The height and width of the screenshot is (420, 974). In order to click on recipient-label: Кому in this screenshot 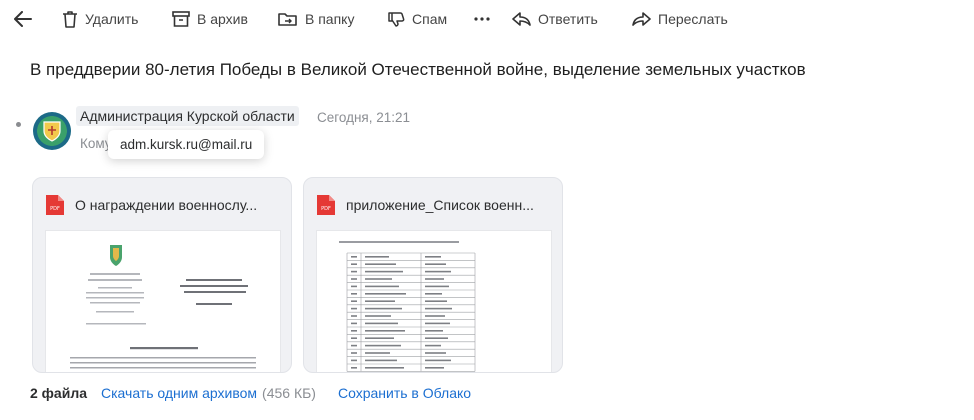, I will do `click(96, 143)`.